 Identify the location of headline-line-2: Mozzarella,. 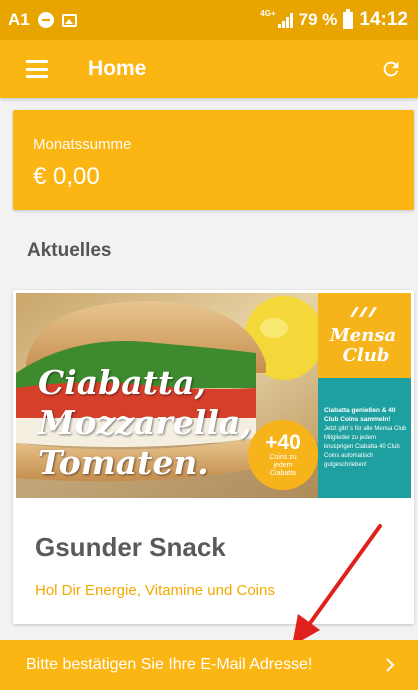
(145, 422).